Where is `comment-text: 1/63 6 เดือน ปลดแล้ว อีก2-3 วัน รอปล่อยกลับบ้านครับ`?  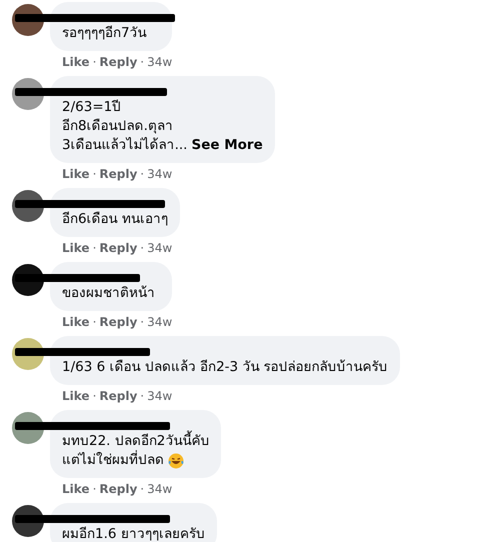
comment-text: 1/63 6 เดือน ปลดแล้ว อีก2-3 วัน รอปล่อยกลับบ้านครับ is located at coordinates (225, 367).